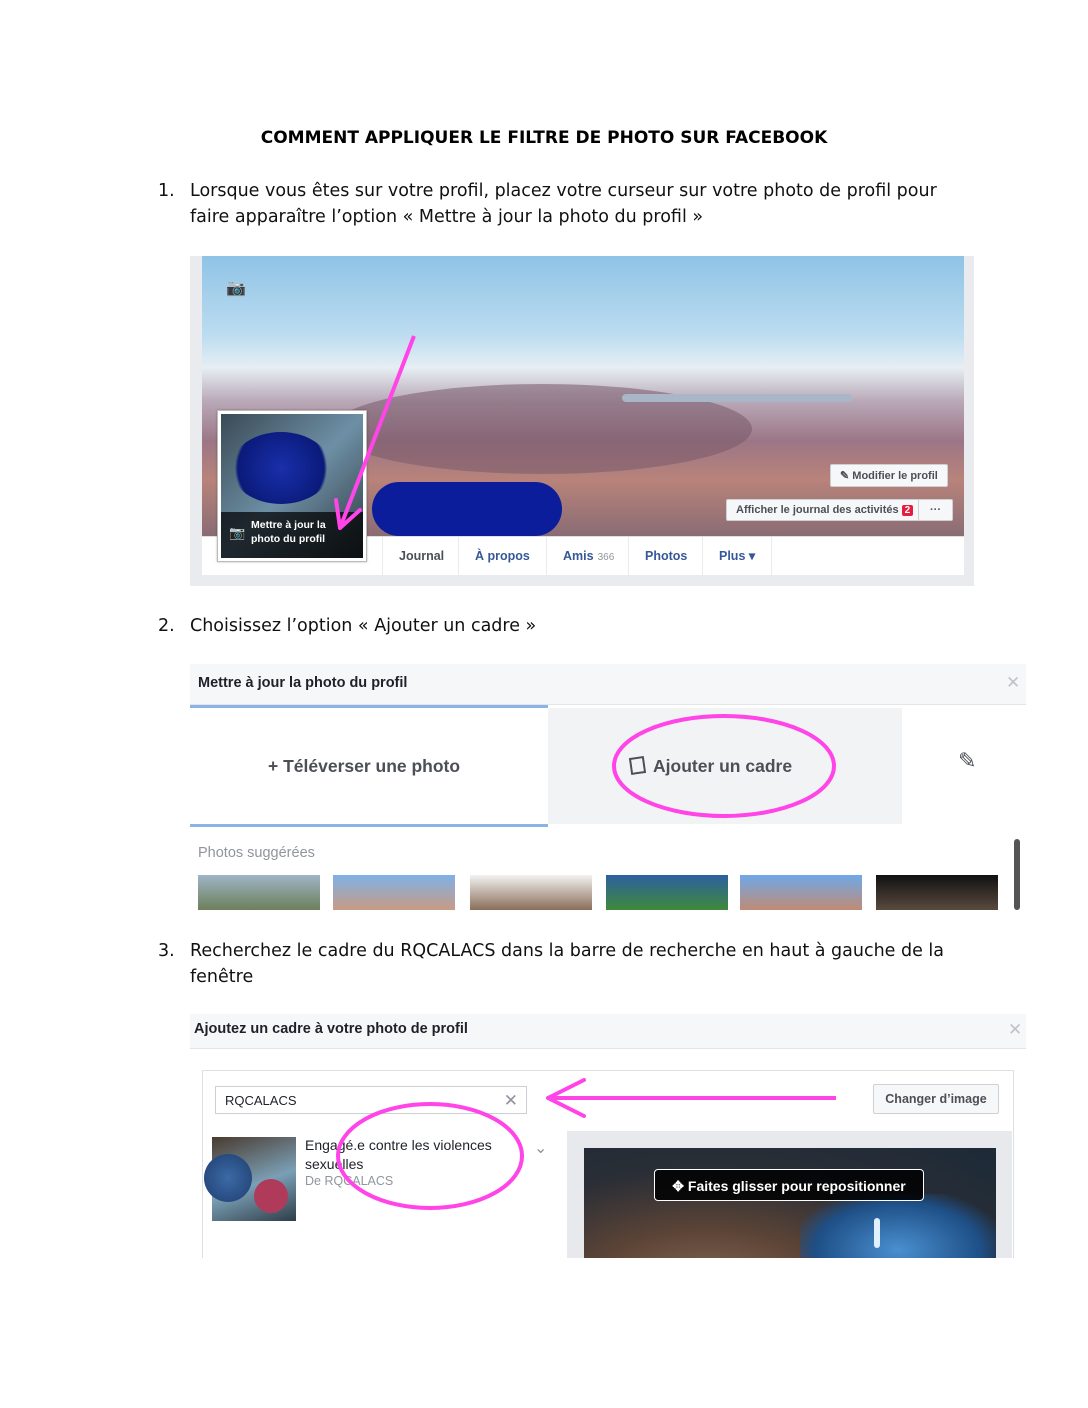  What do you see at coordinates (166, 626) in the screenshot?
I see `step-number: 2.` at bounding box center [166, 626].